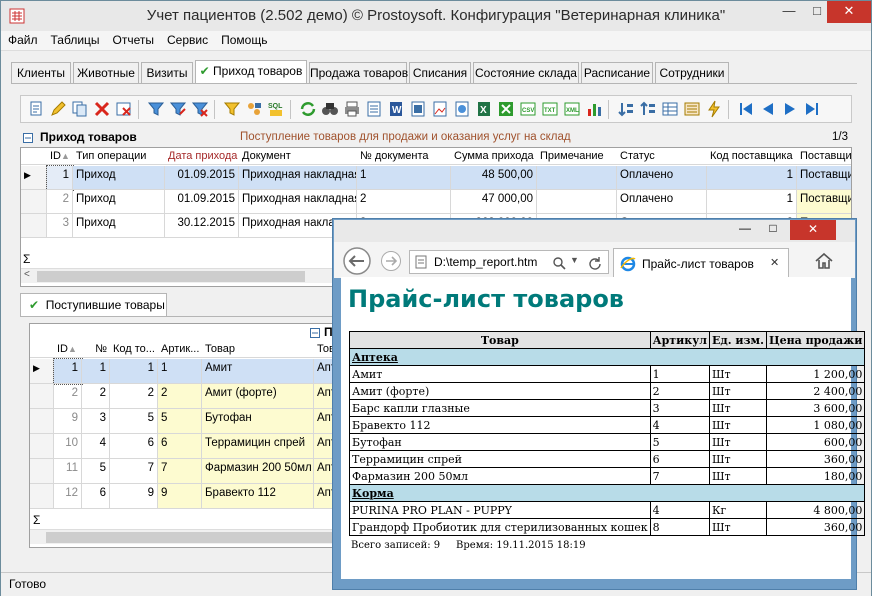  I want to click on excel-export-icon, so click(506, 109).